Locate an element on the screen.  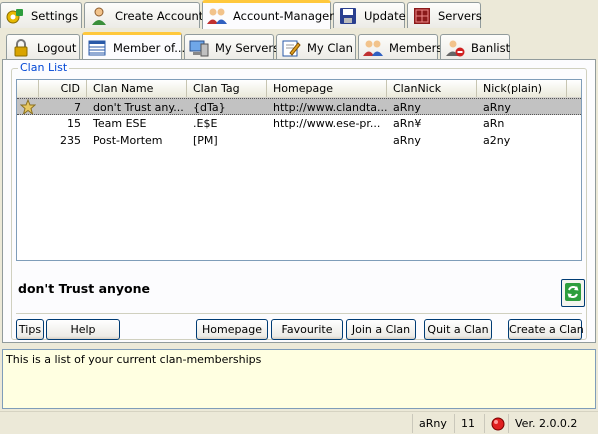
settings-icon is located at coordinates (15, 16).